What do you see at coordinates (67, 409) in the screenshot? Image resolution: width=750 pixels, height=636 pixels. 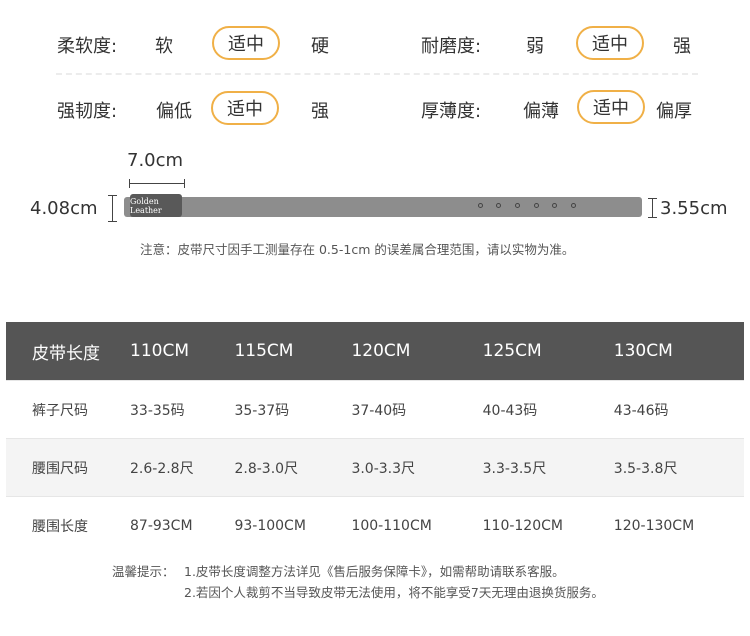 I see `row-label: 裤子尺码` at bounding box center [67, 409].